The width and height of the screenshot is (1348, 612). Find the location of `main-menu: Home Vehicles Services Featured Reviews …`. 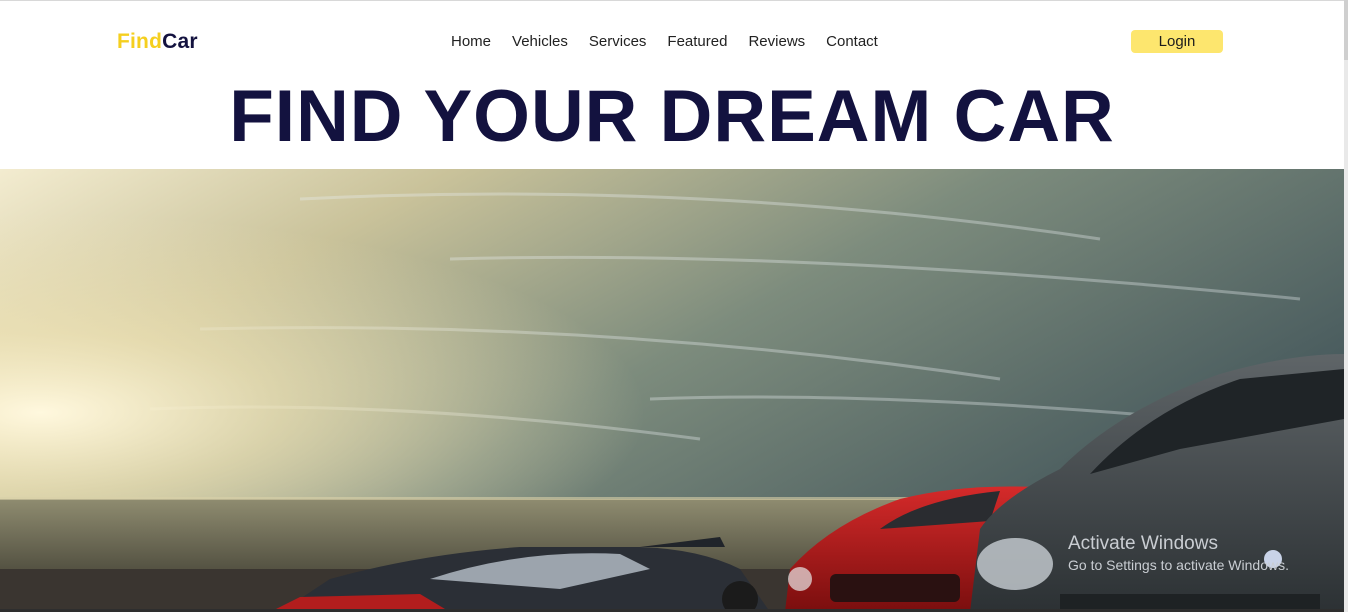

main-menu: Home Vehicles Services Featured Reviews … is located at coordinates (675, 41).